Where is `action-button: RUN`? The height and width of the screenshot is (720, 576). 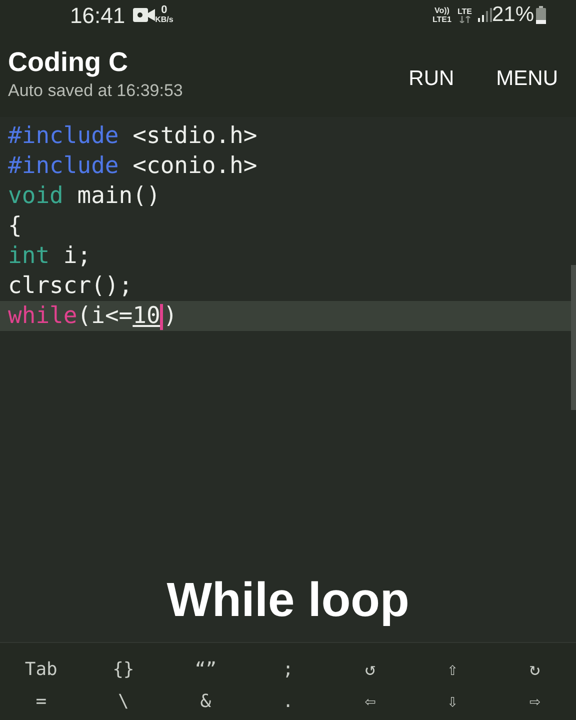
action-button: RUN is located at coordinates (431, 78).